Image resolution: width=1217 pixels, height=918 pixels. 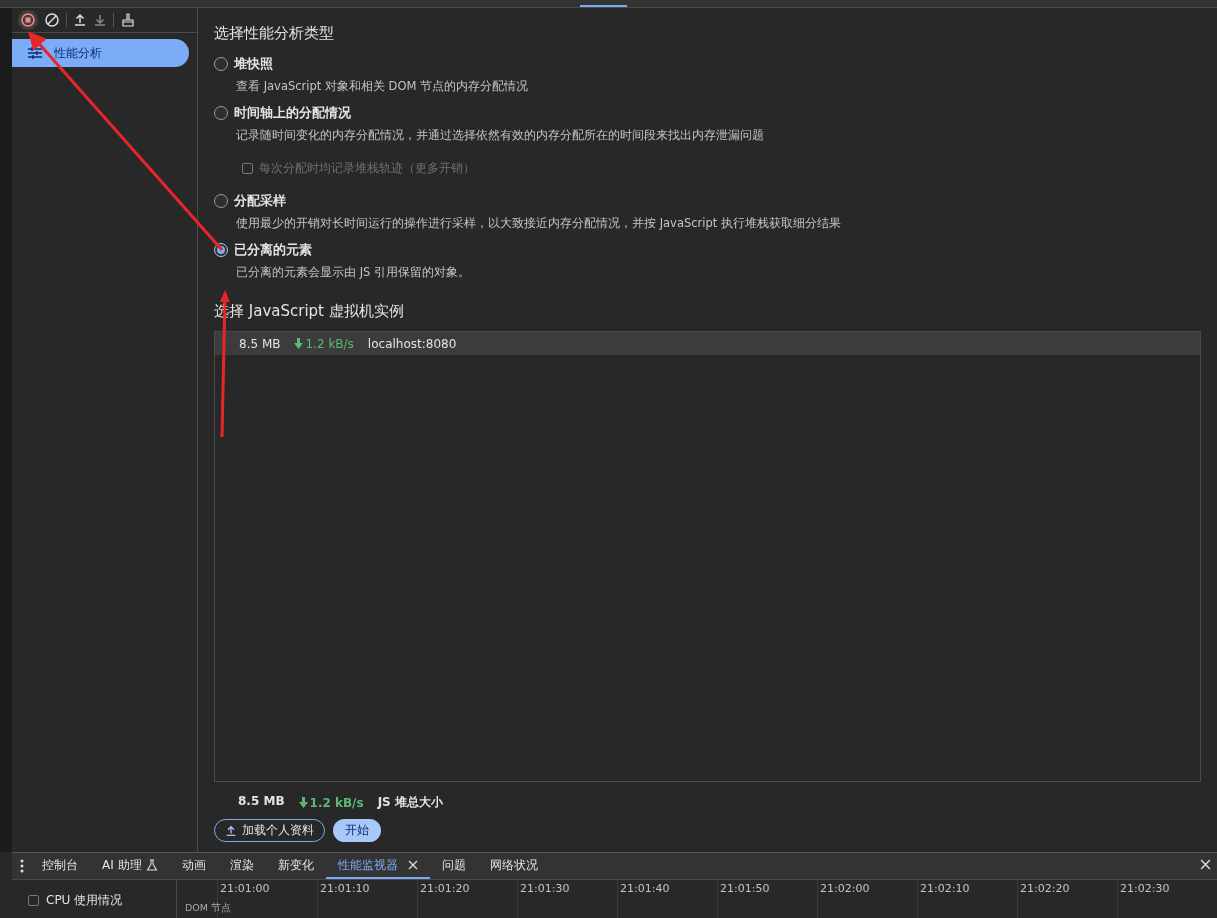 I want to click on drawer-tab: 控制台, so click(x=60, y=866).